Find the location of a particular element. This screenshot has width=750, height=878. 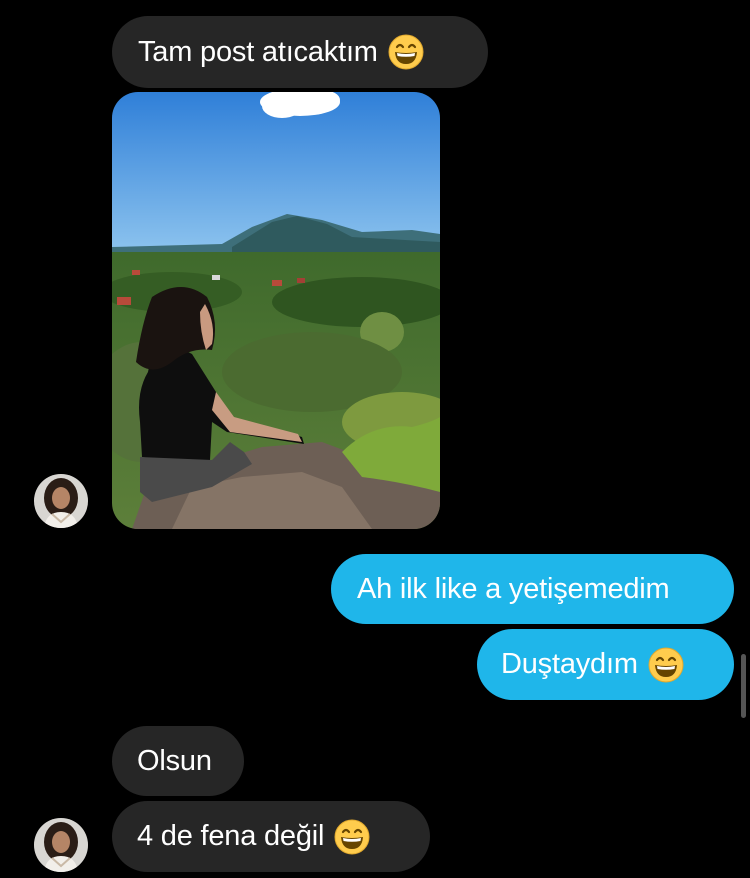

message-text: Tam post atıcaktım is located at coordinates (258, 51).